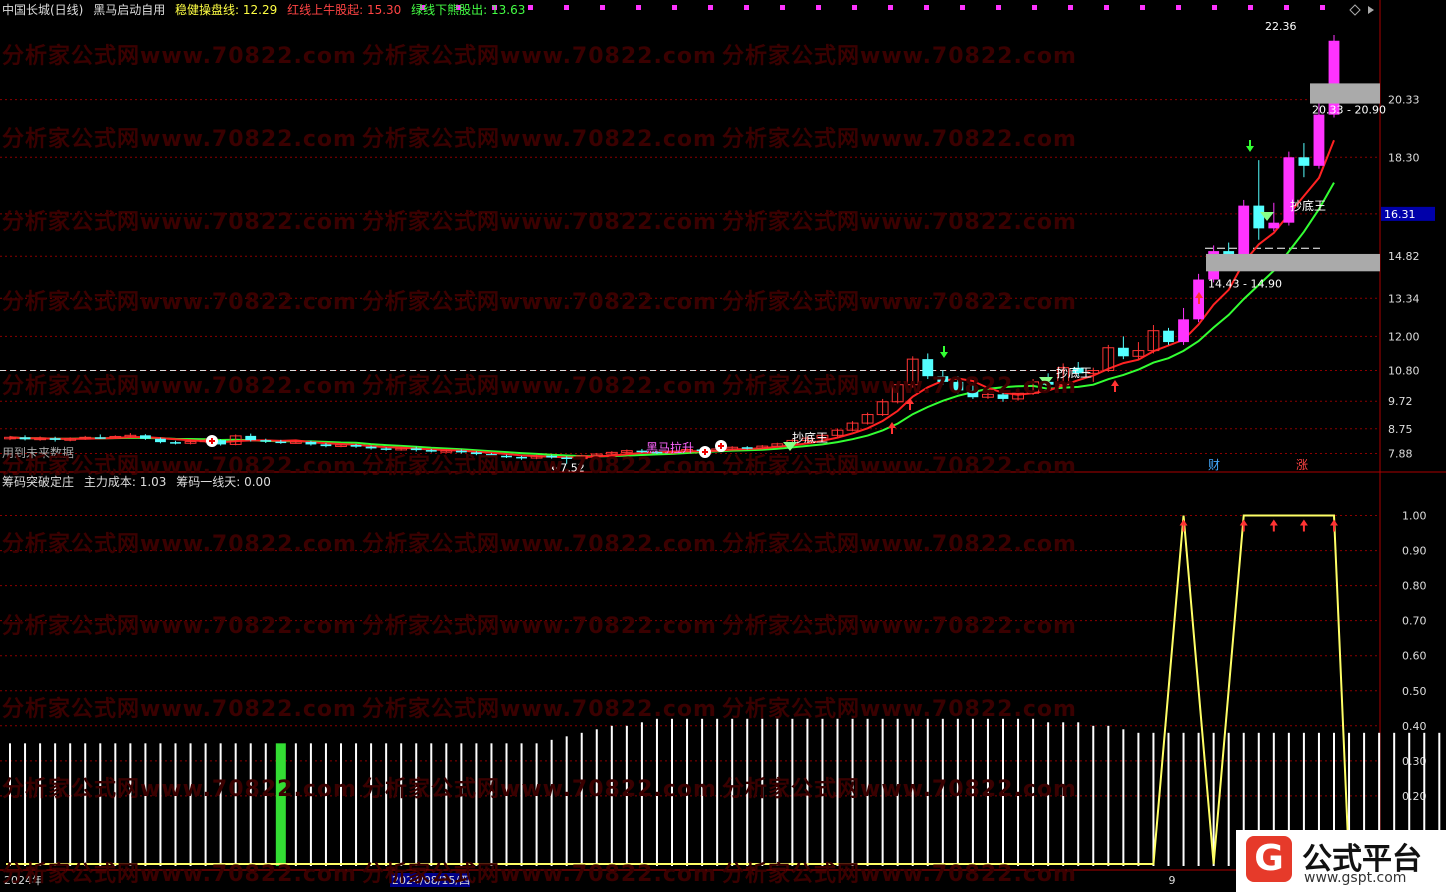 This screenshot has height=892, width=1446. I want to click on sub-y-tick: 0.40, so click(1414, 726).